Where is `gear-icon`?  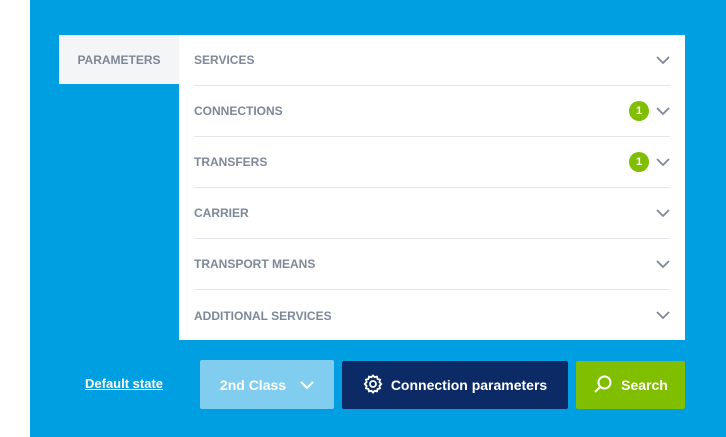 gear-icon is located at coordinates (373, 385).